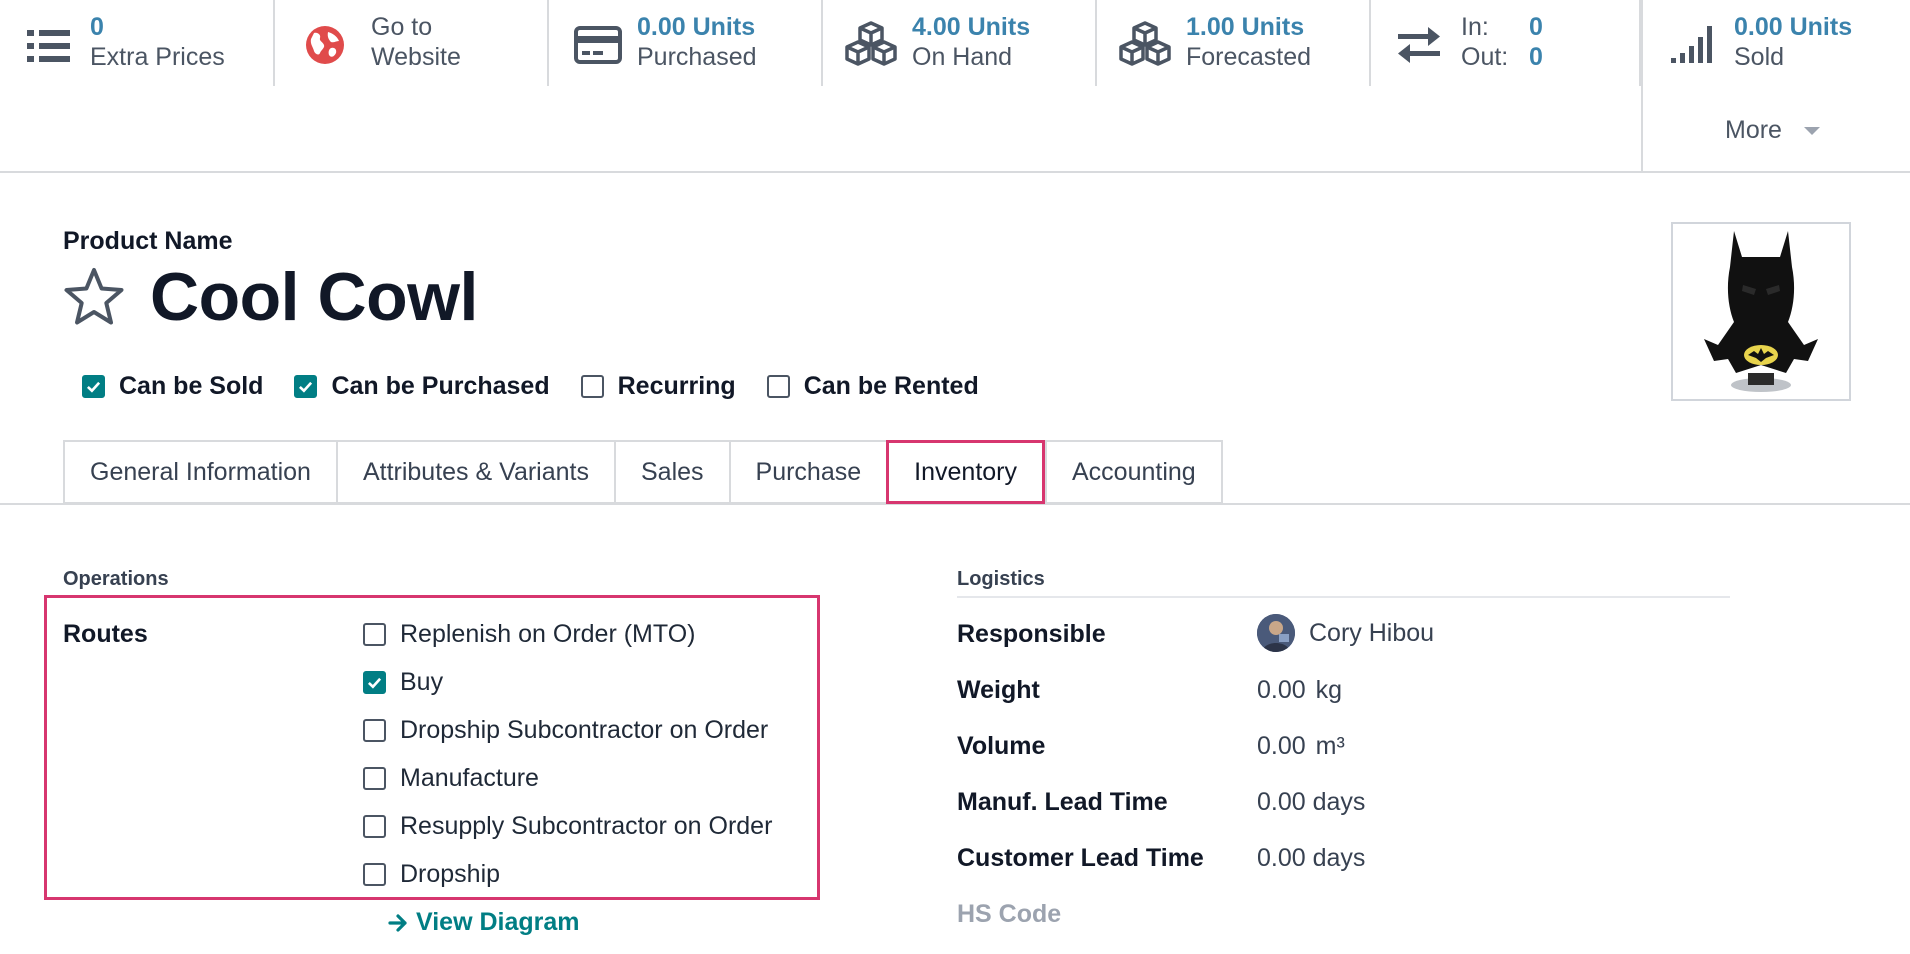 This screenshot has height=954, width=1910. Describe the element at coordinates (1281, 690) in the screenshot. I see `weight-value: 0.00` at that location.